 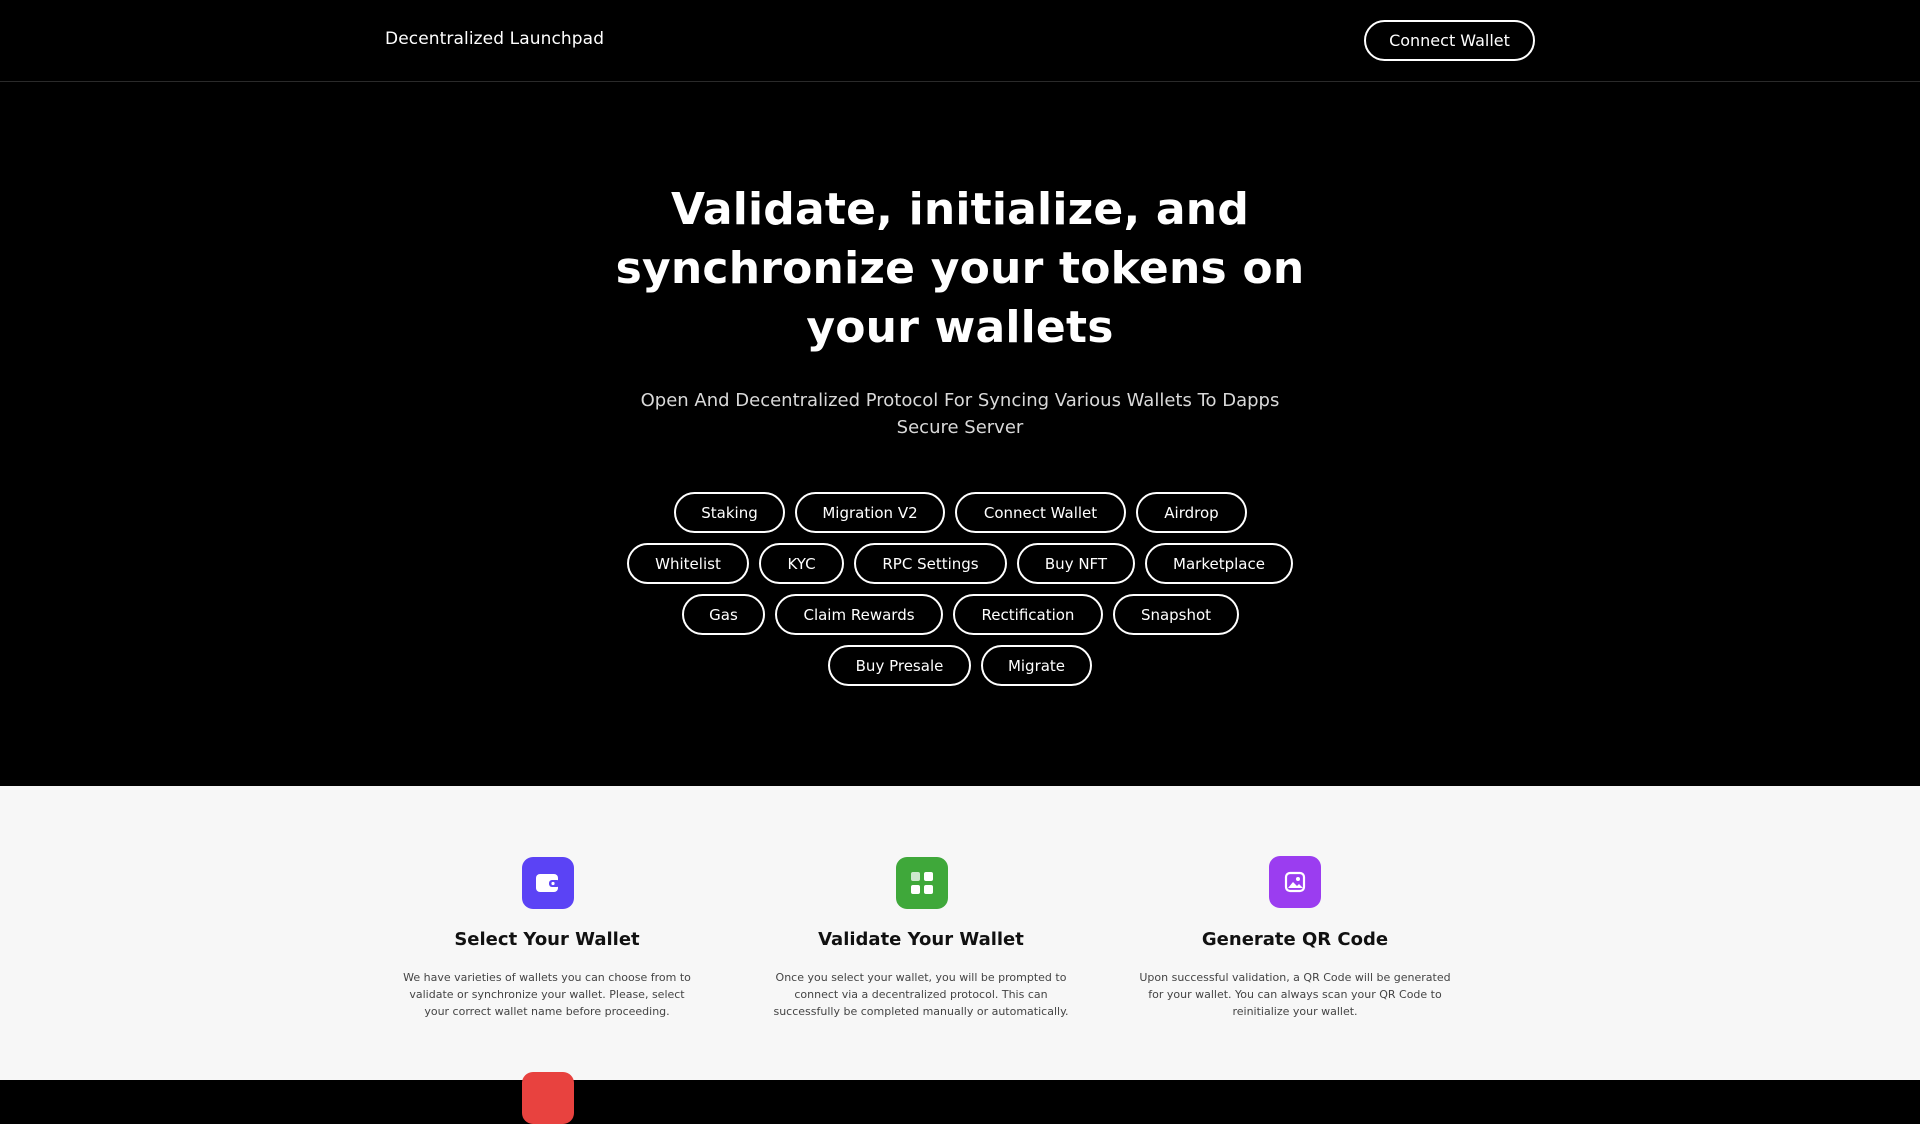 What do you see at coordinates (1176, 614) in the screenshot?
I see `chip-snapshot: Snapshot` at bounding box center [1176, 614].